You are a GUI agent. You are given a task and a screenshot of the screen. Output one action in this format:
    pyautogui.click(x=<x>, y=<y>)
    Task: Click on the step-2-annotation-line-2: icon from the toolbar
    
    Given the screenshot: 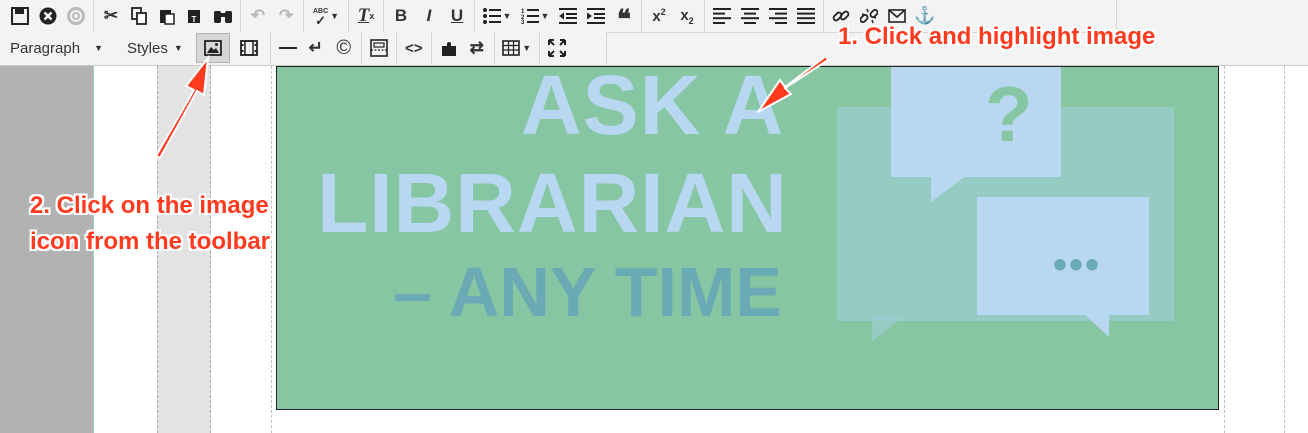 What is the action you would take?
    pyautogui.click(x=150, y=241)
    